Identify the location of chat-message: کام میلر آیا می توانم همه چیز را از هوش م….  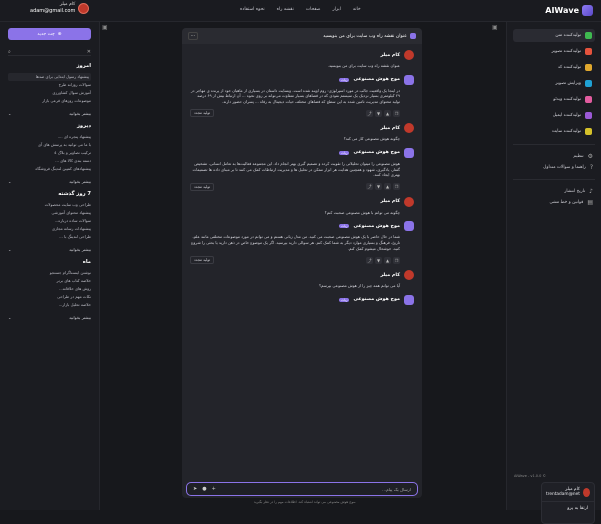
(302, 279).